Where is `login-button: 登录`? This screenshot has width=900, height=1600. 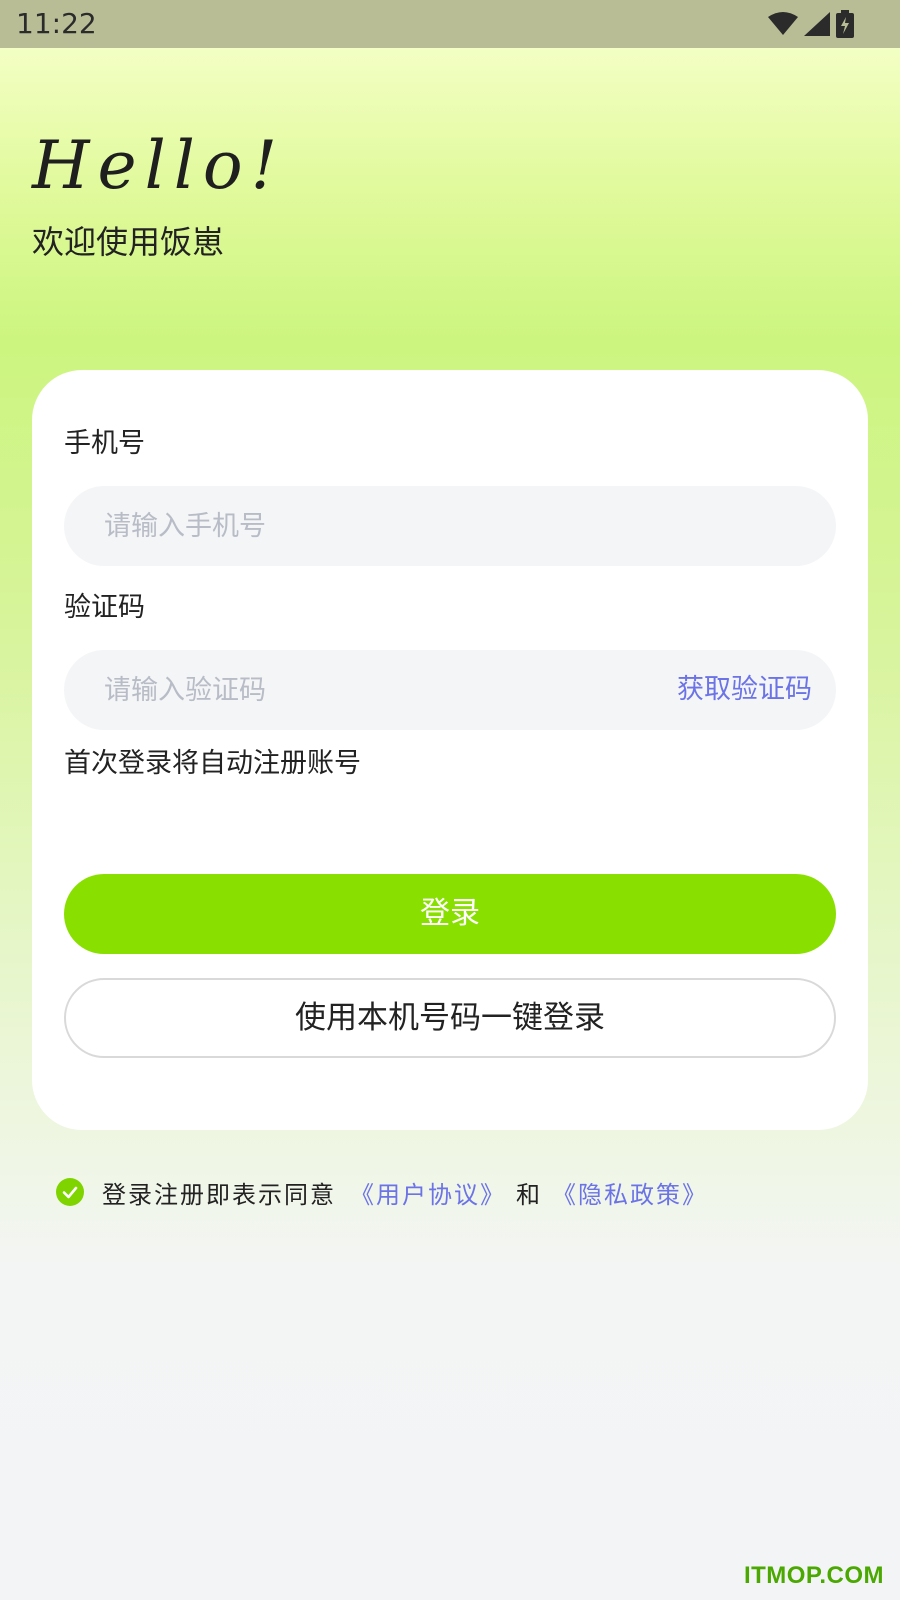
login-button: 登录 is located at coordinates (450, 914).